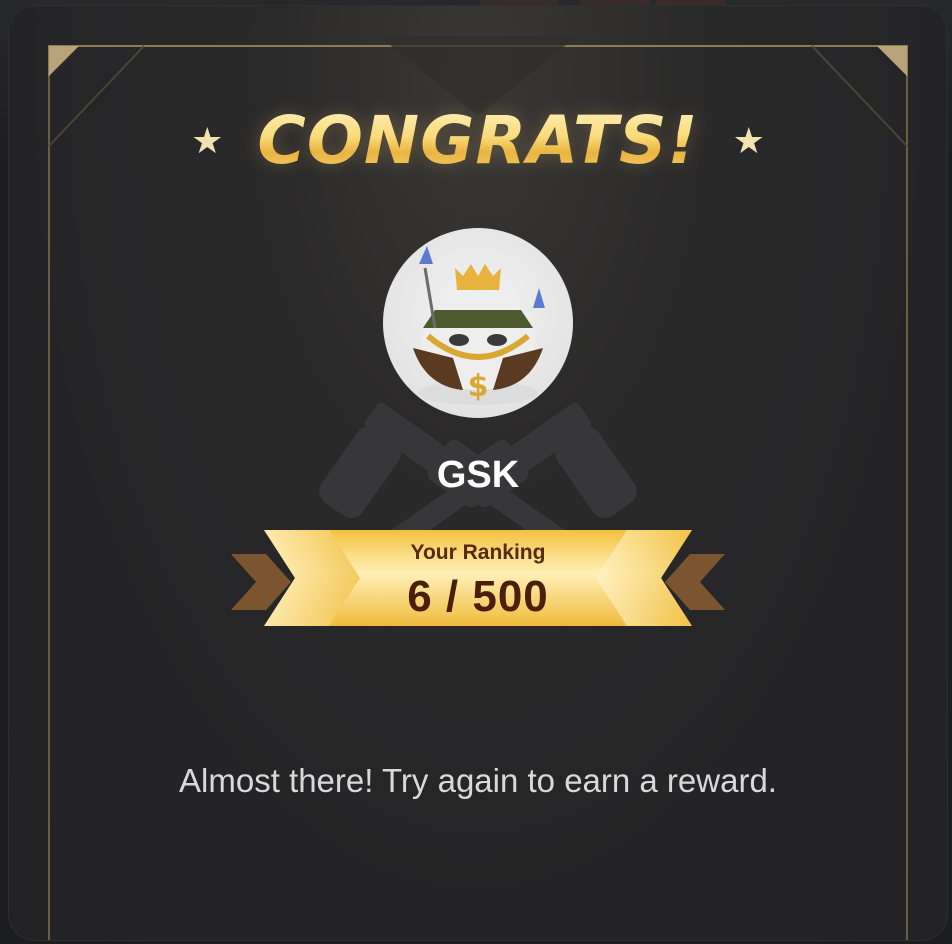 The width and height of the screenshot is (952, 944). I want to click on ranking-value: 6 / 500, so click(478, 596).